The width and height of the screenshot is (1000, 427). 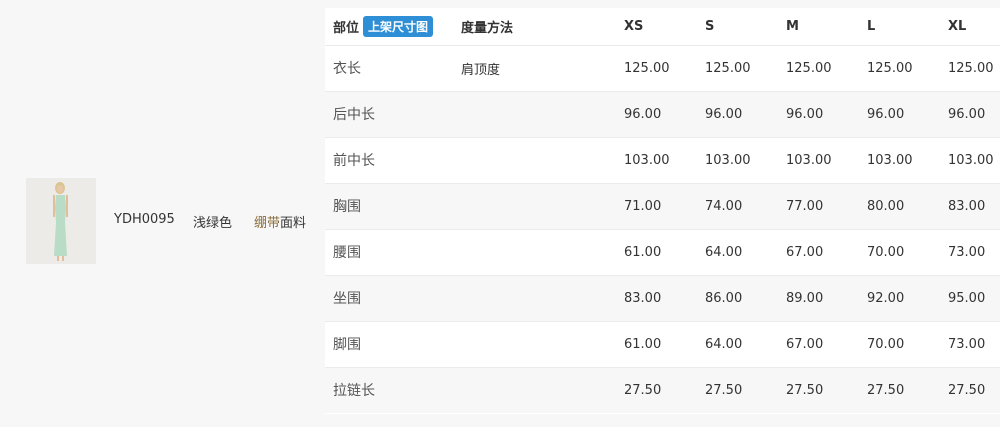 What do you see at coordinates (354, 391) in the screenshot?
I see `row-part: 拉链长` at bounding box center [354, 391].